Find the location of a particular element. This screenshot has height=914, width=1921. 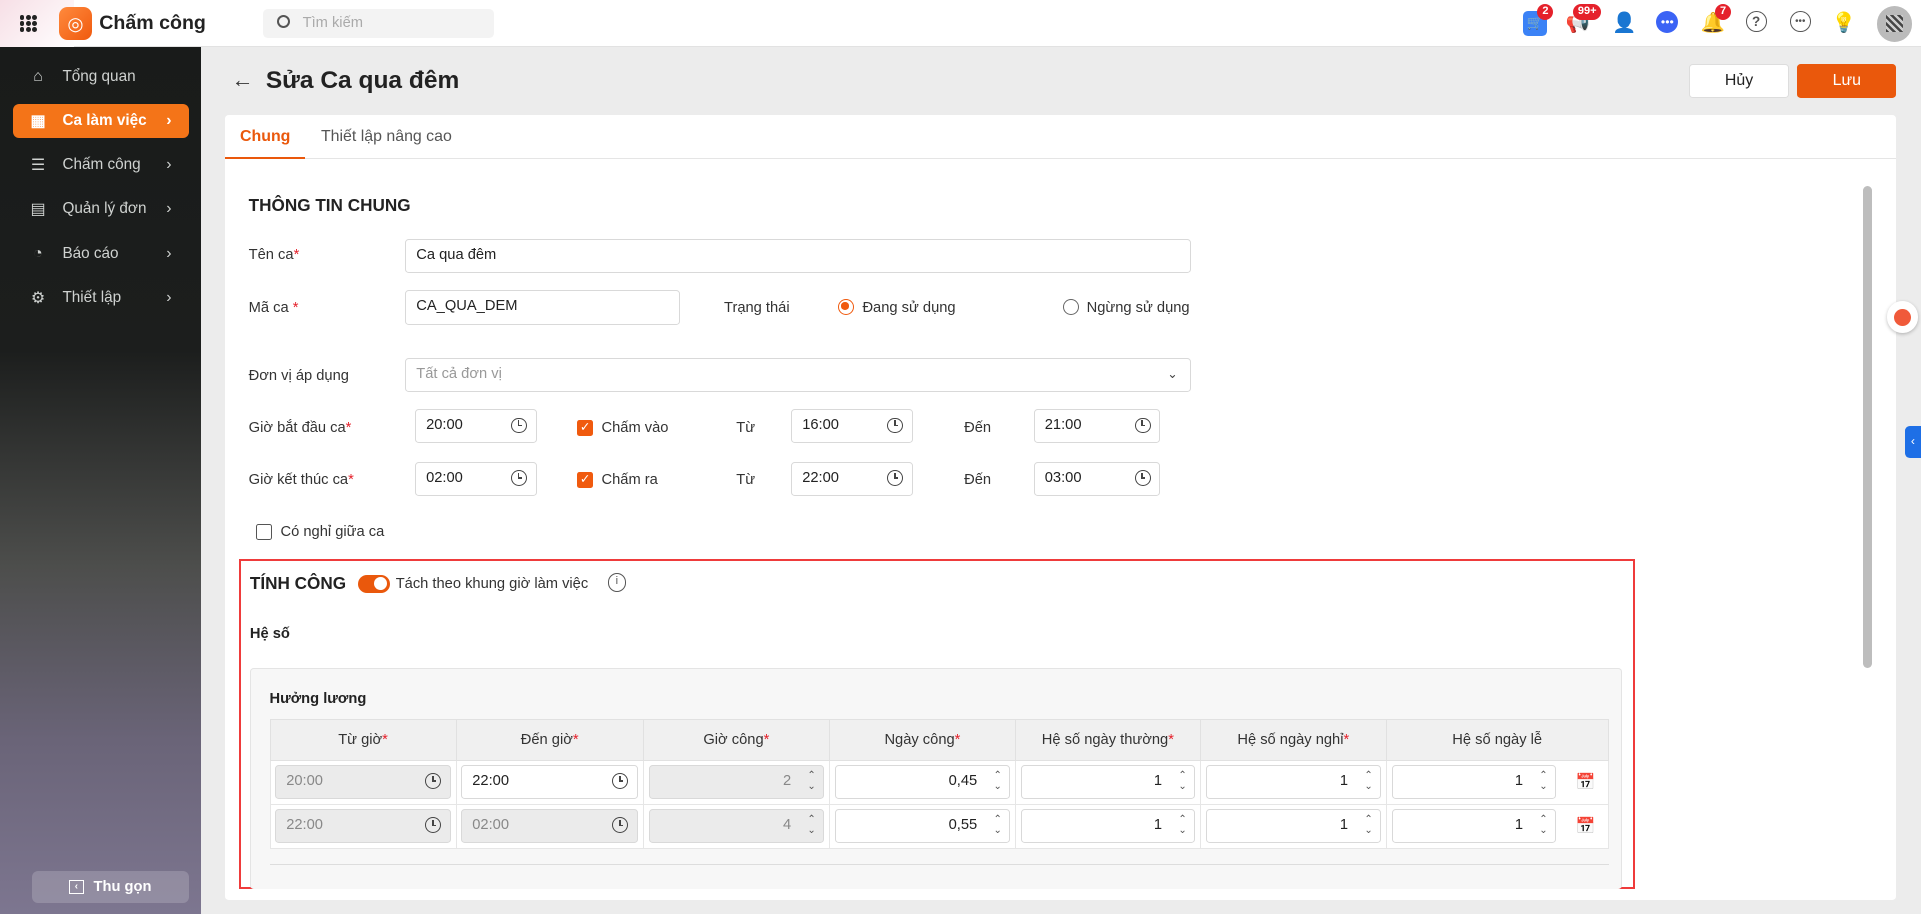

start-label-text: Giờ bắt đầu ca is located at coordinates (297, 428).